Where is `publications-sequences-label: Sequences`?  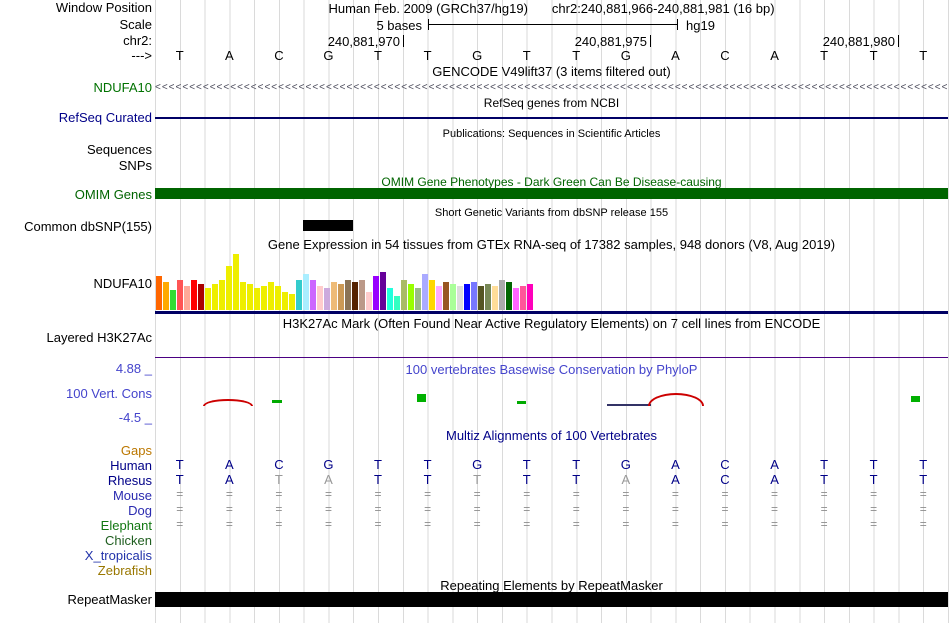
publications-sequences-label: Sequences is located at coordinates (119, 150).